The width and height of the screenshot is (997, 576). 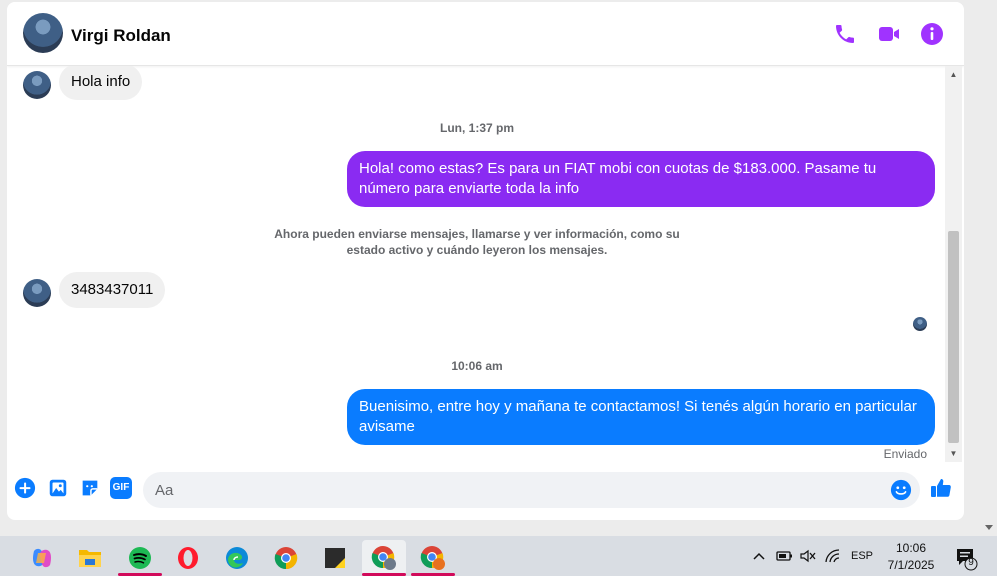 What do you see at coordinates (759, 556) in the screenshot?
I see `chevron-up-icon` at bounding box center [759, 556].